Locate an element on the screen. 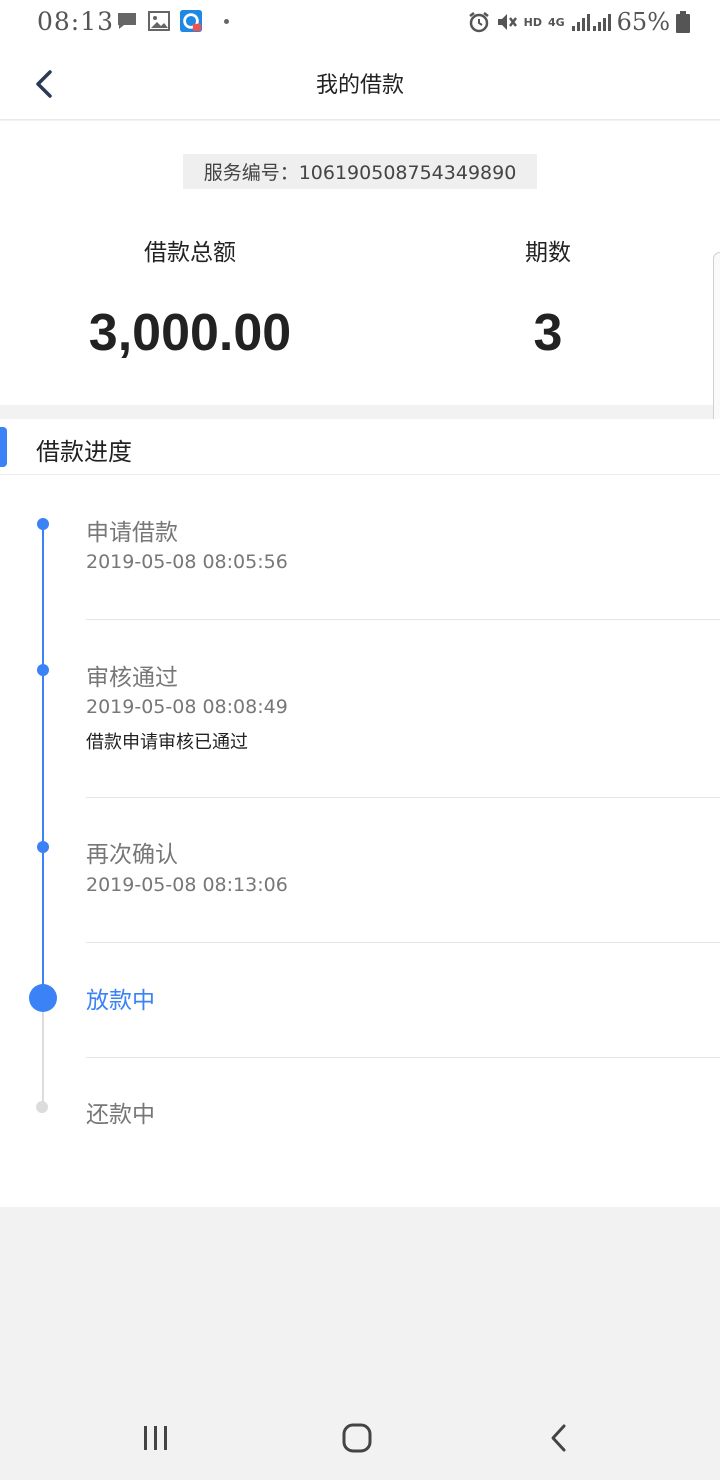 This screenshot has height=1480, width=720. page-title: 我的借款 is located at coordinates (359, 85).